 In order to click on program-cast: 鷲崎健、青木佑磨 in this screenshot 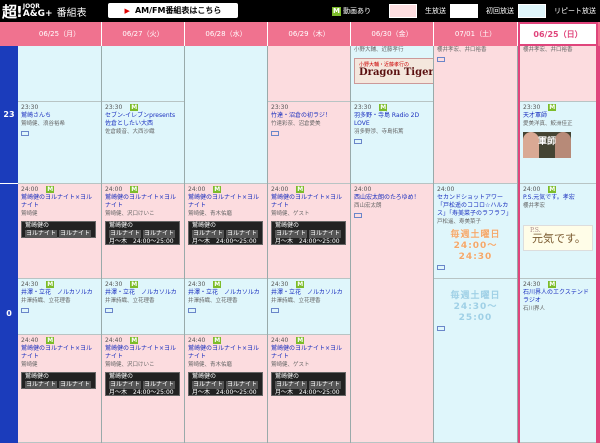, I will do `click(210, 365)`.